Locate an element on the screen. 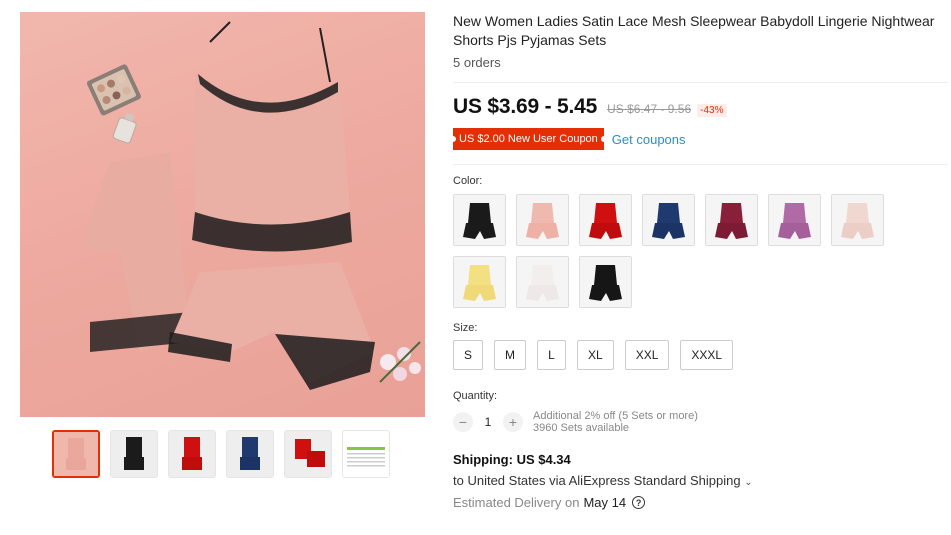 The width and height of the screenshot is (951, 535). color-swatch-black is located at coordinates (479, 220).